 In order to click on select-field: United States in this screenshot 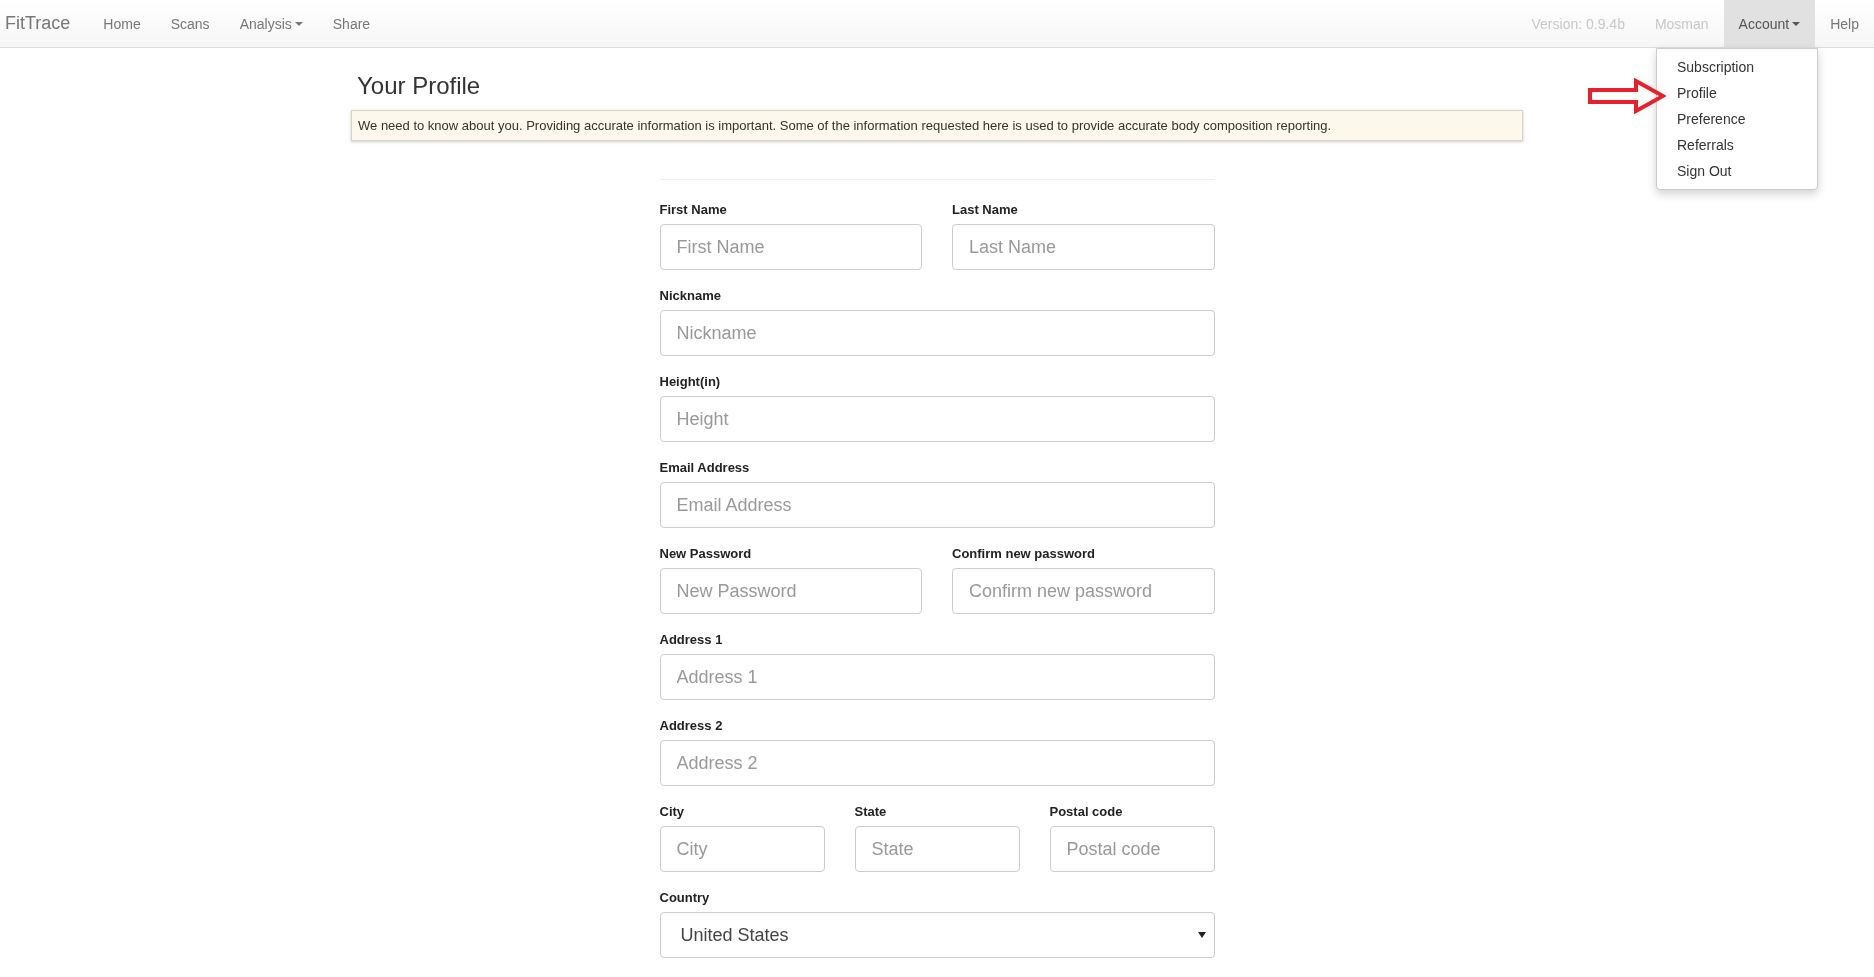, I will do `click(937, 935)`.